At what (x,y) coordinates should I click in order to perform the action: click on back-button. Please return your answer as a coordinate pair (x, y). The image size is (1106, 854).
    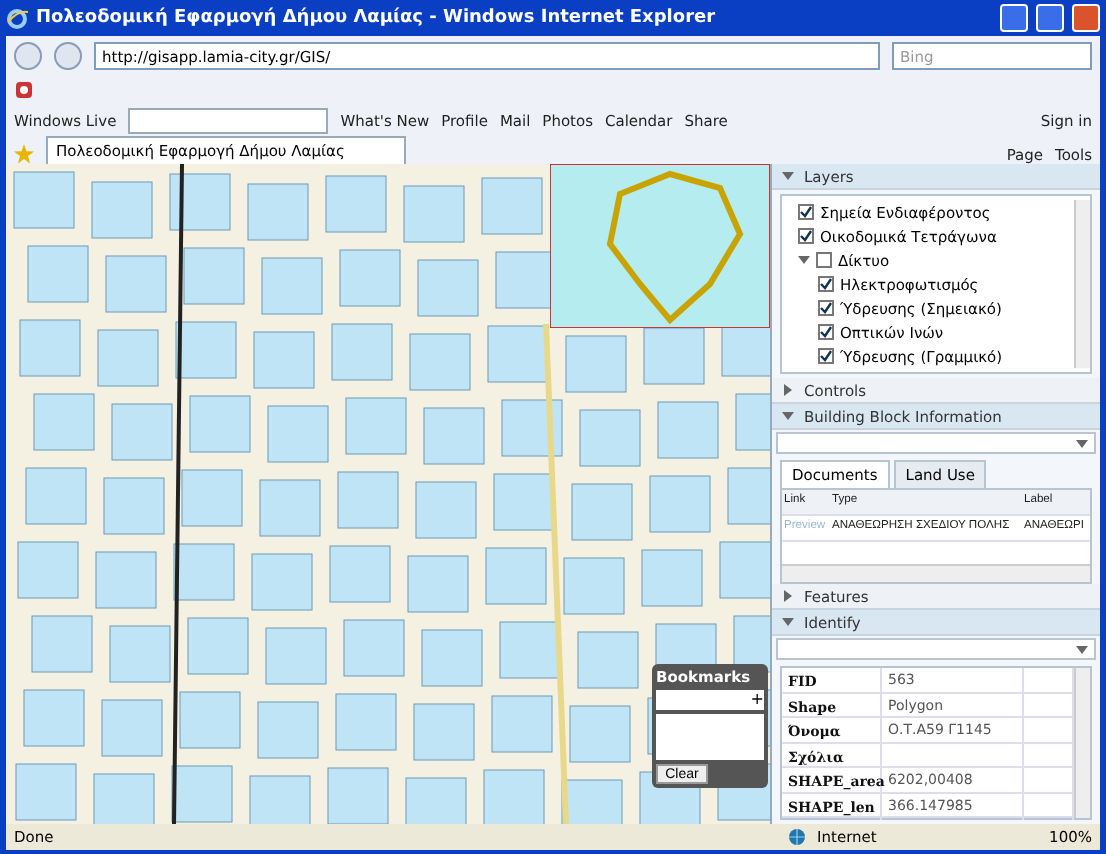
    Looking at the image, I should click on (28, 56).